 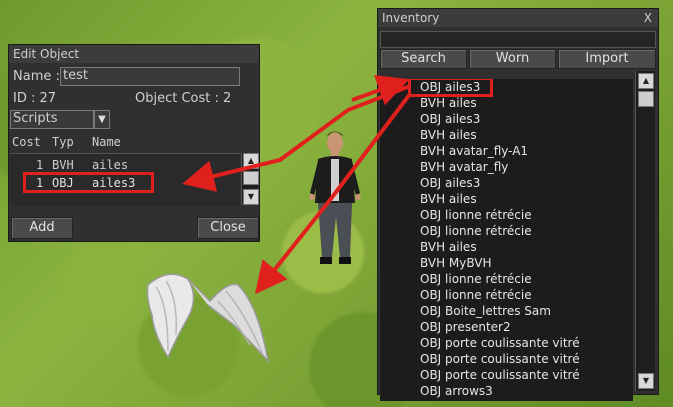 What do you see at coordinates (333, 193) in the screenshot?
I see `arrow-to-wings` at bounding box center [333, 193].